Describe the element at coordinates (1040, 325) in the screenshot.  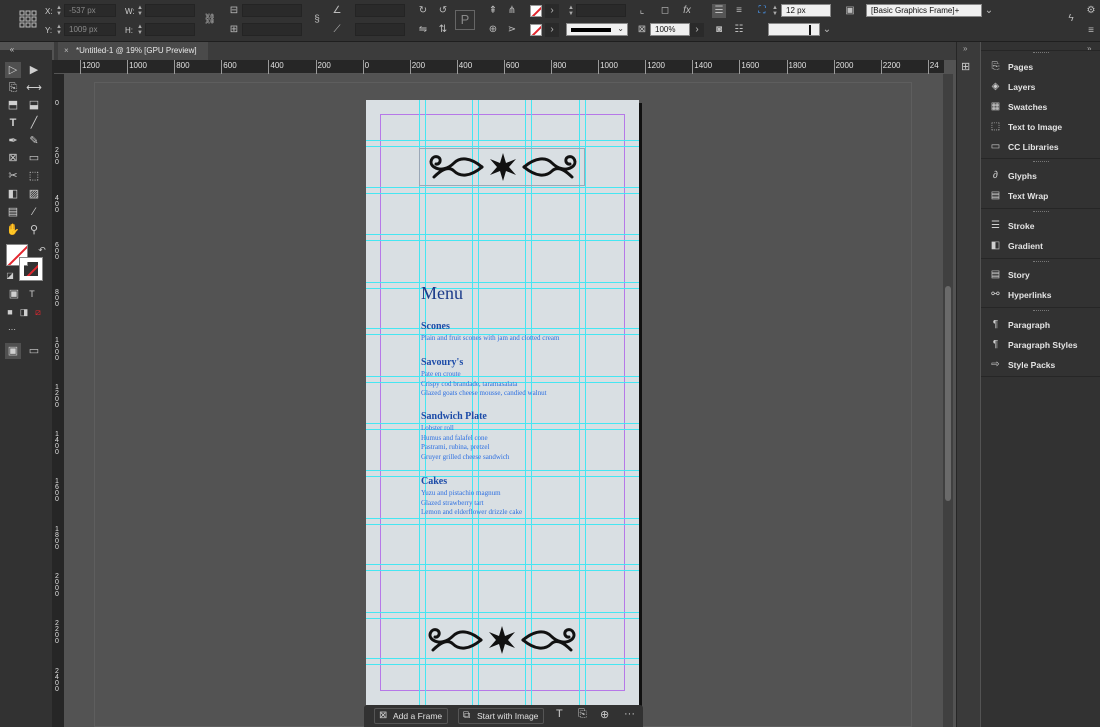
I see `panel-paragraph: ¶ Paragraph` at that location.